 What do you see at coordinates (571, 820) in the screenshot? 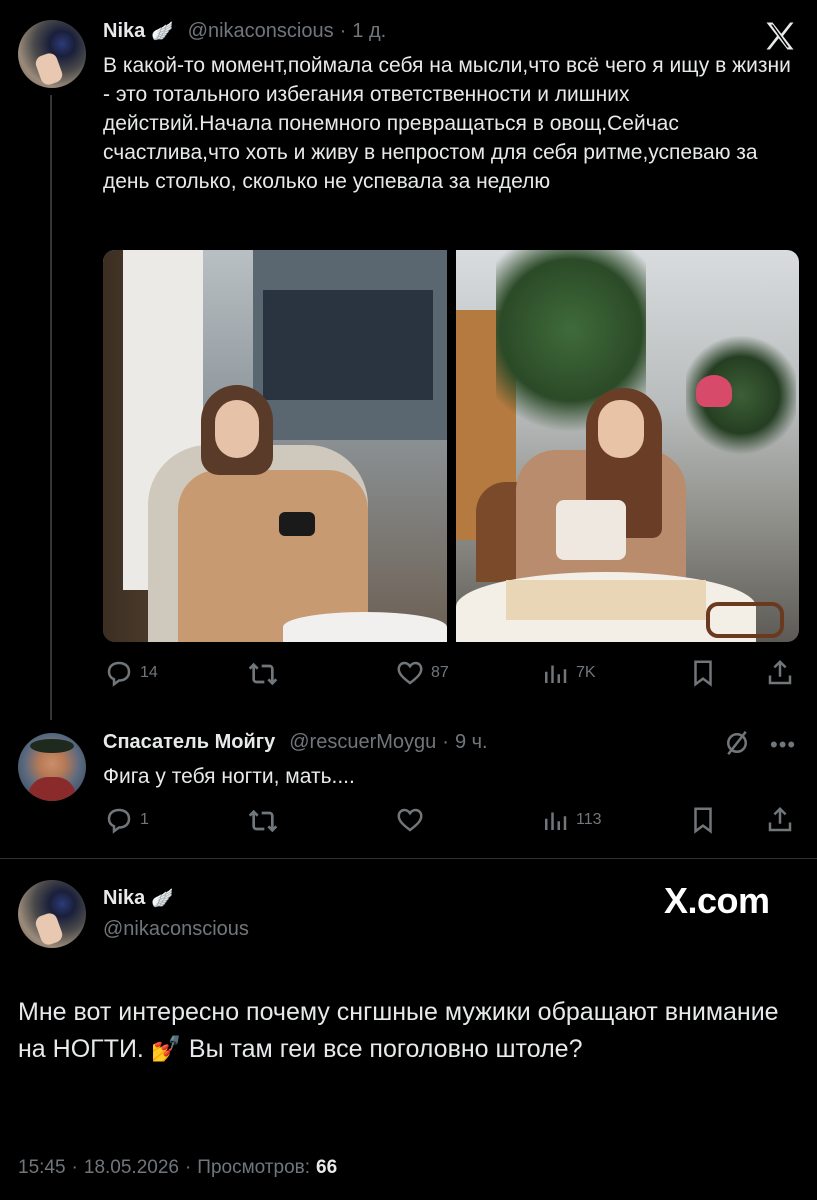
I see `views-button: 113` at bounding box center [571, 820].